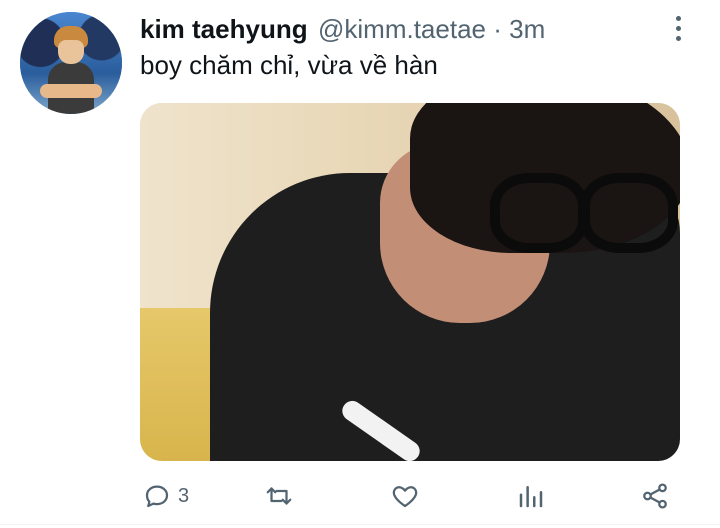 The image size is (720, 528). I want to click on analytics-button, so click(531, 496).